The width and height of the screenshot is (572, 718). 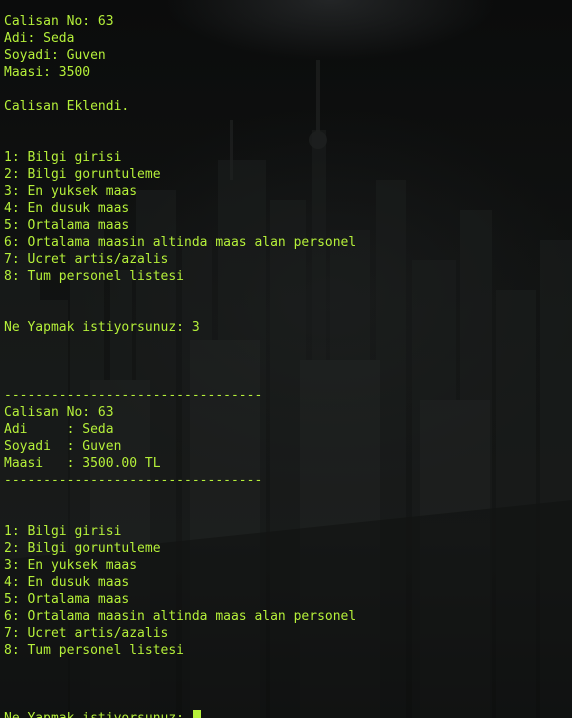 I want to click on output-line: Calisan Eklendi., so click(x=67, y=106).